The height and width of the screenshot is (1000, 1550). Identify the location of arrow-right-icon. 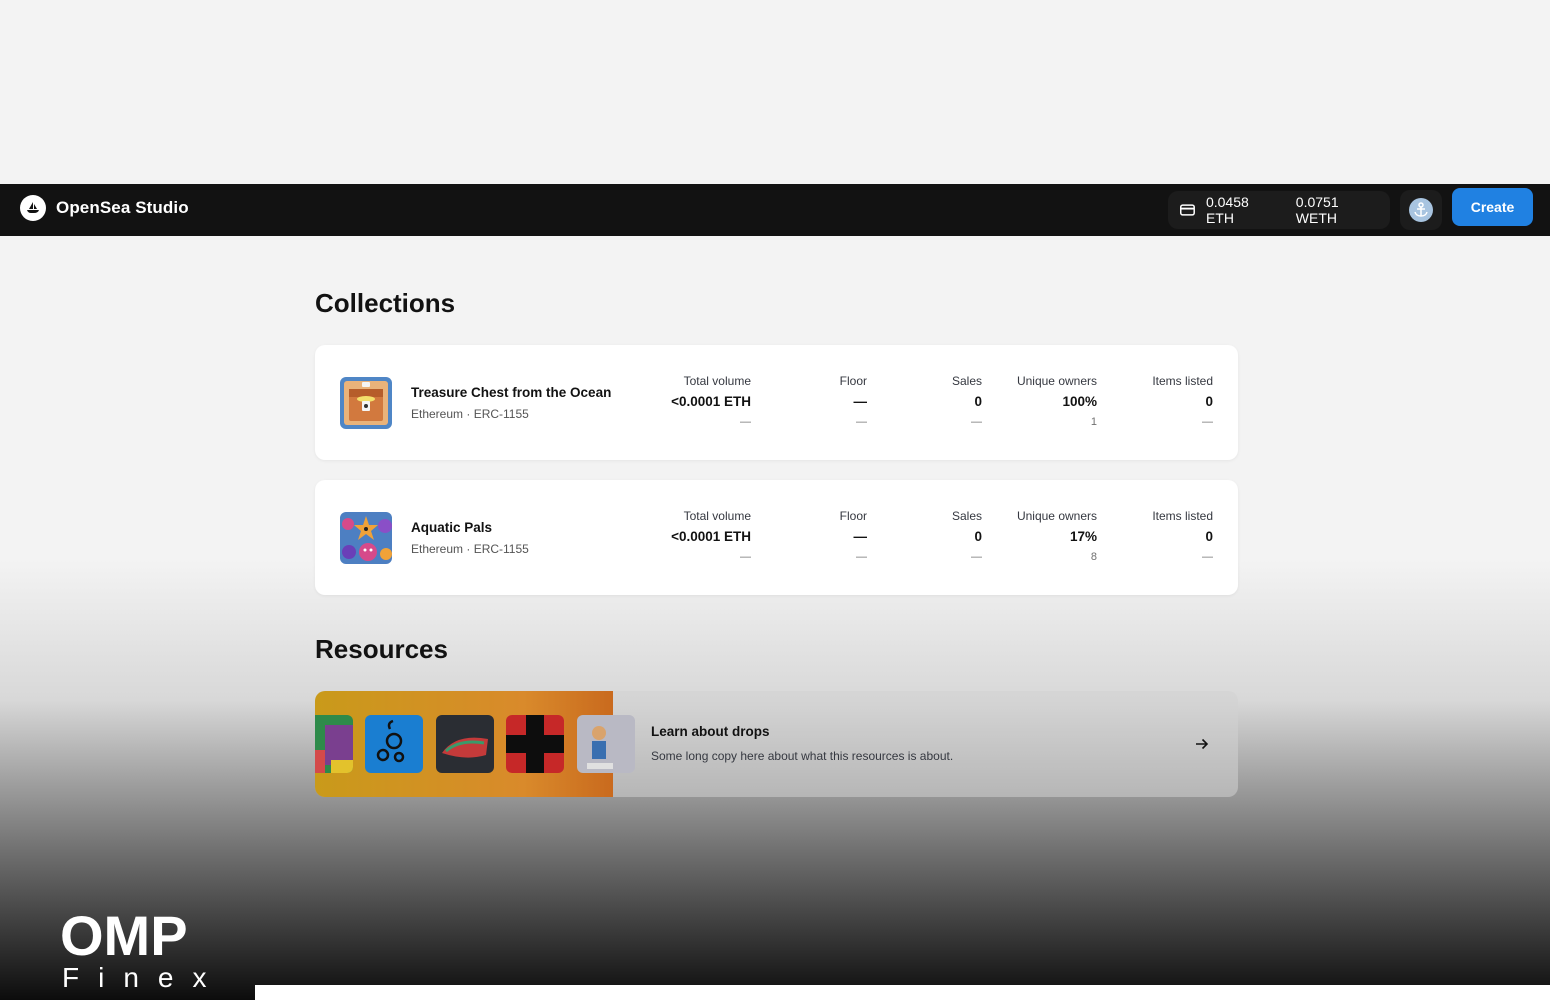
(1202, 744).